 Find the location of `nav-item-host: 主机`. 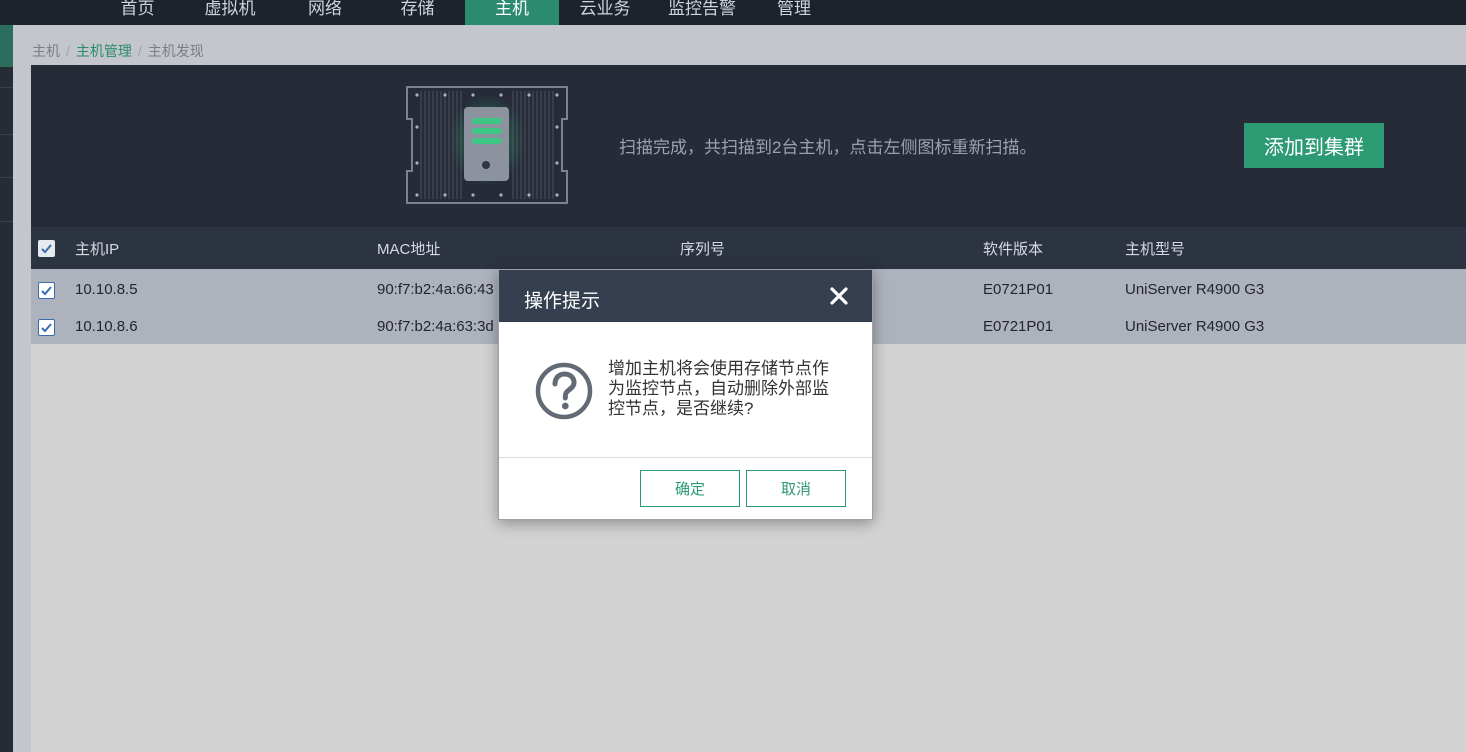

nav-item-host: 主机 is located at coordinates (512, 12).